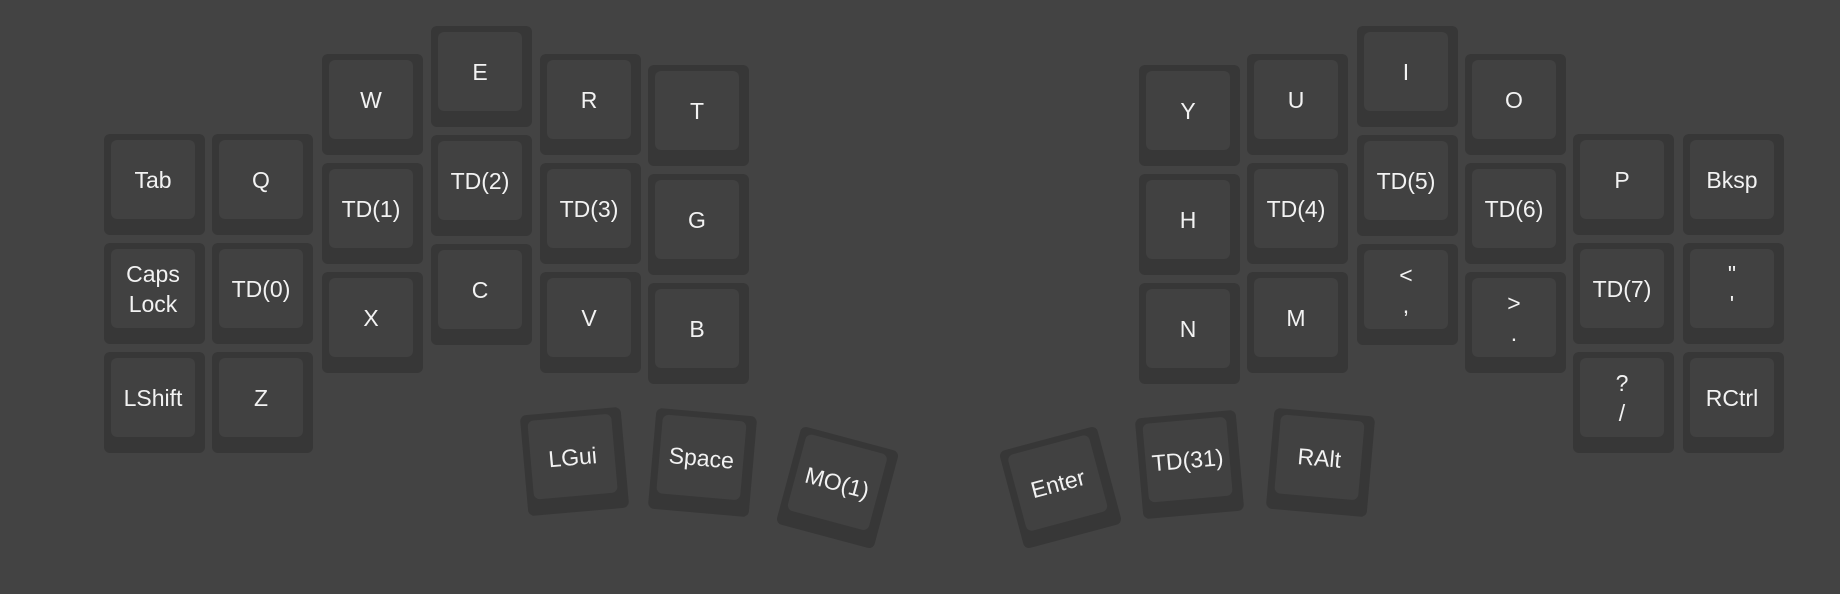  What do you see at coordinates (1622, 397) in the screenshot?
I see `keycap: ? /` at bounding box center [1622, 397].